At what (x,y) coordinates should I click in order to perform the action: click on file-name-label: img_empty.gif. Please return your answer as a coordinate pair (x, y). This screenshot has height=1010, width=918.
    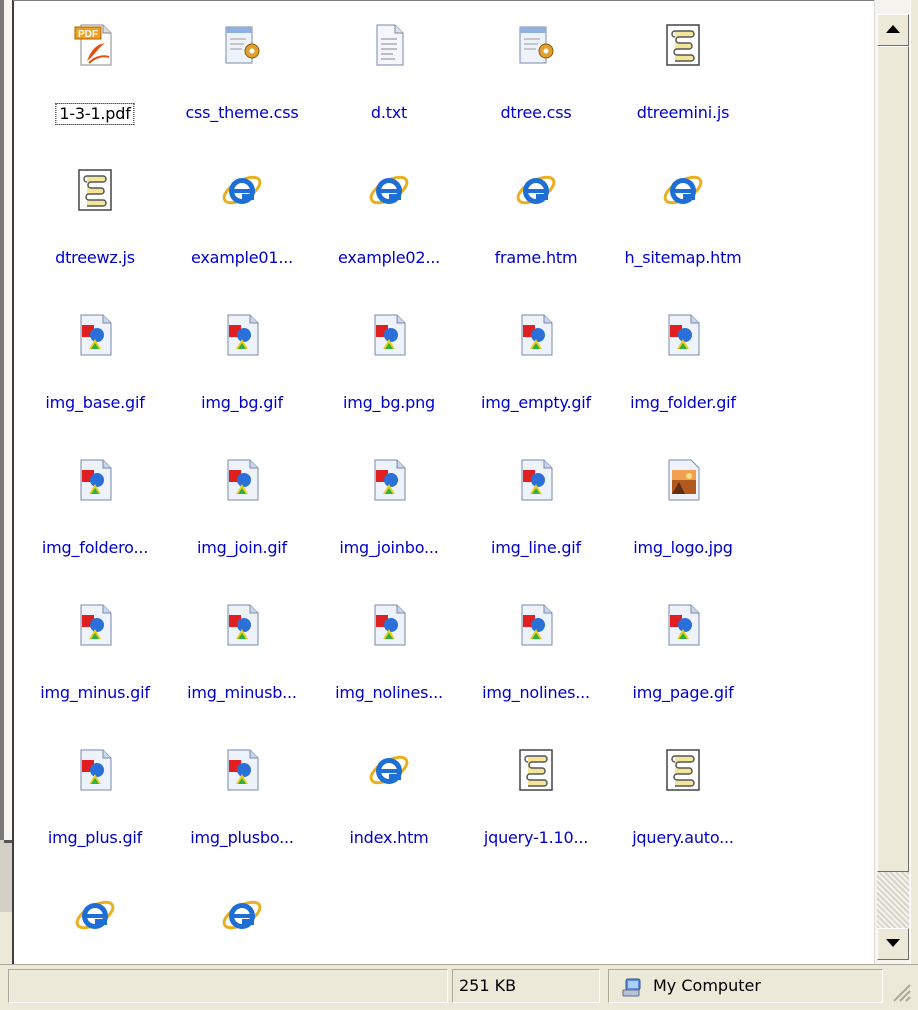
    Looking at the image, I should click on (536, 402).